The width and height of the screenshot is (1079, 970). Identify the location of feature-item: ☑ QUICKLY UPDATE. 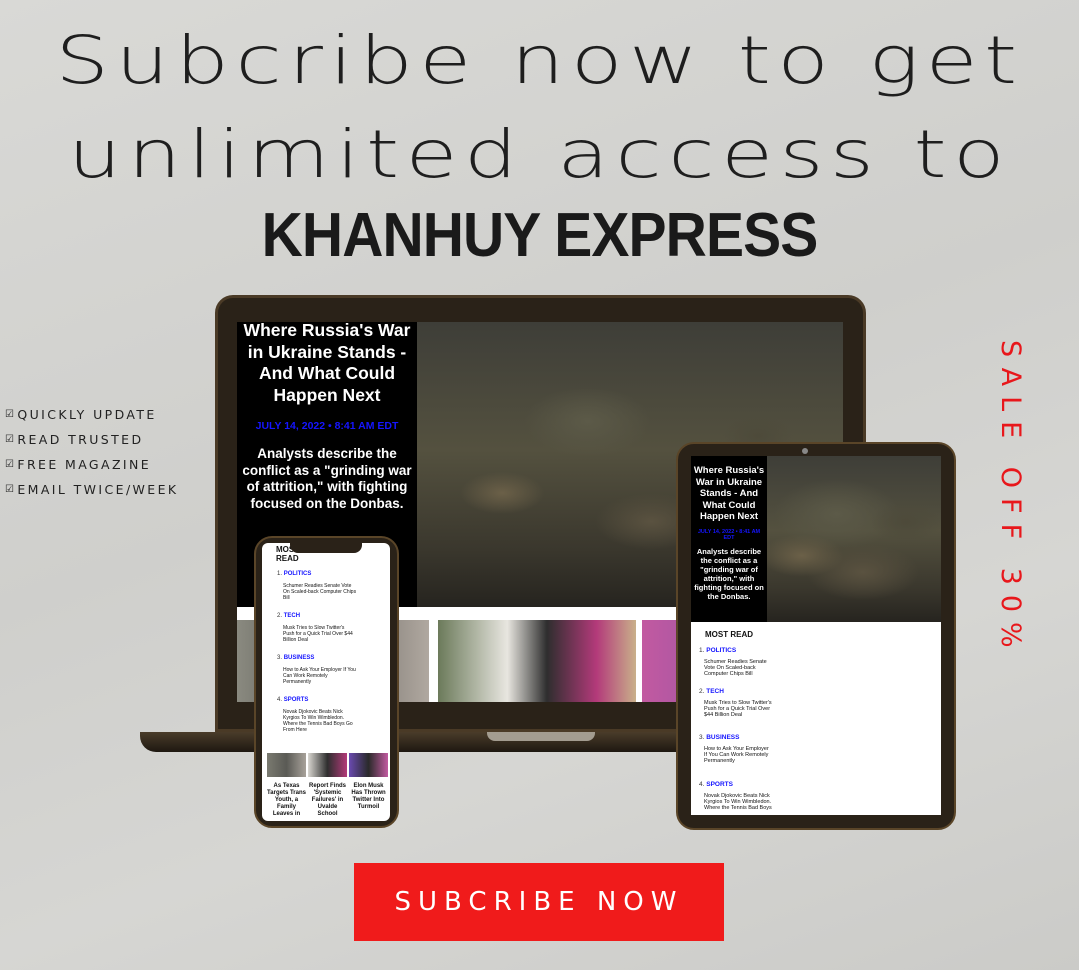
(81, 414).